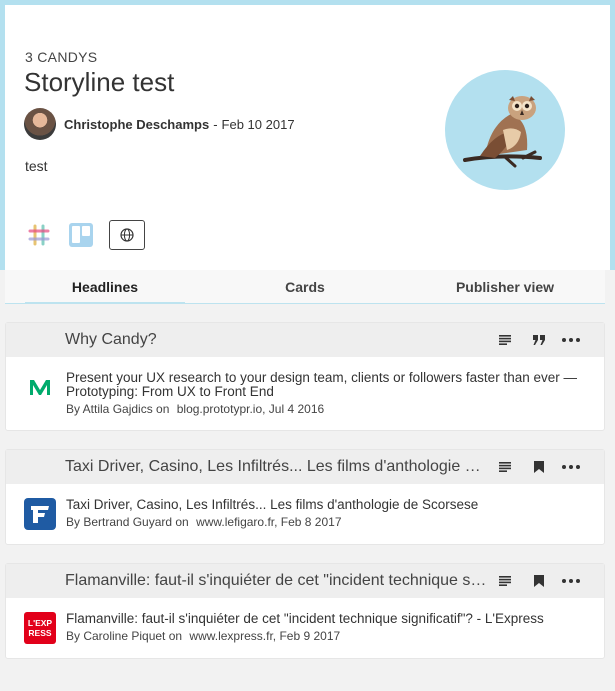 The image size is (615, 691). What do you see at coordinates (40, 387) in the screenshot?
I see `medium-icon` at bounding box center [40, 387].